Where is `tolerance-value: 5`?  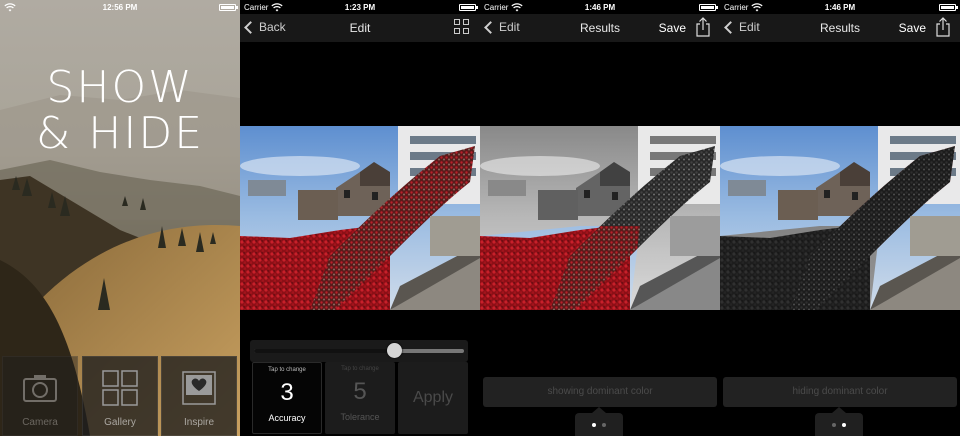
tolerance-value: 5 is located at coordinates (360, 391).